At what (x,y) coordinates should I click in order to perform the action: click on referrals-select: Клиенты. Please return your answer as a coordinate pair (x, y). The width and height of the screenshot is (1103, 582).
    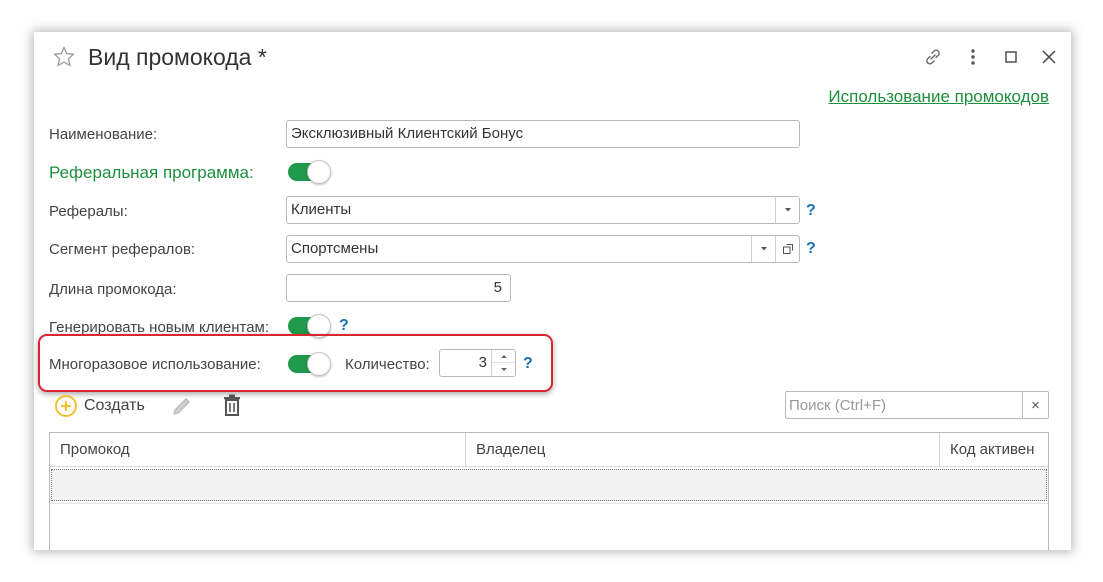
    Looking at the image, I should click on (543, 210).